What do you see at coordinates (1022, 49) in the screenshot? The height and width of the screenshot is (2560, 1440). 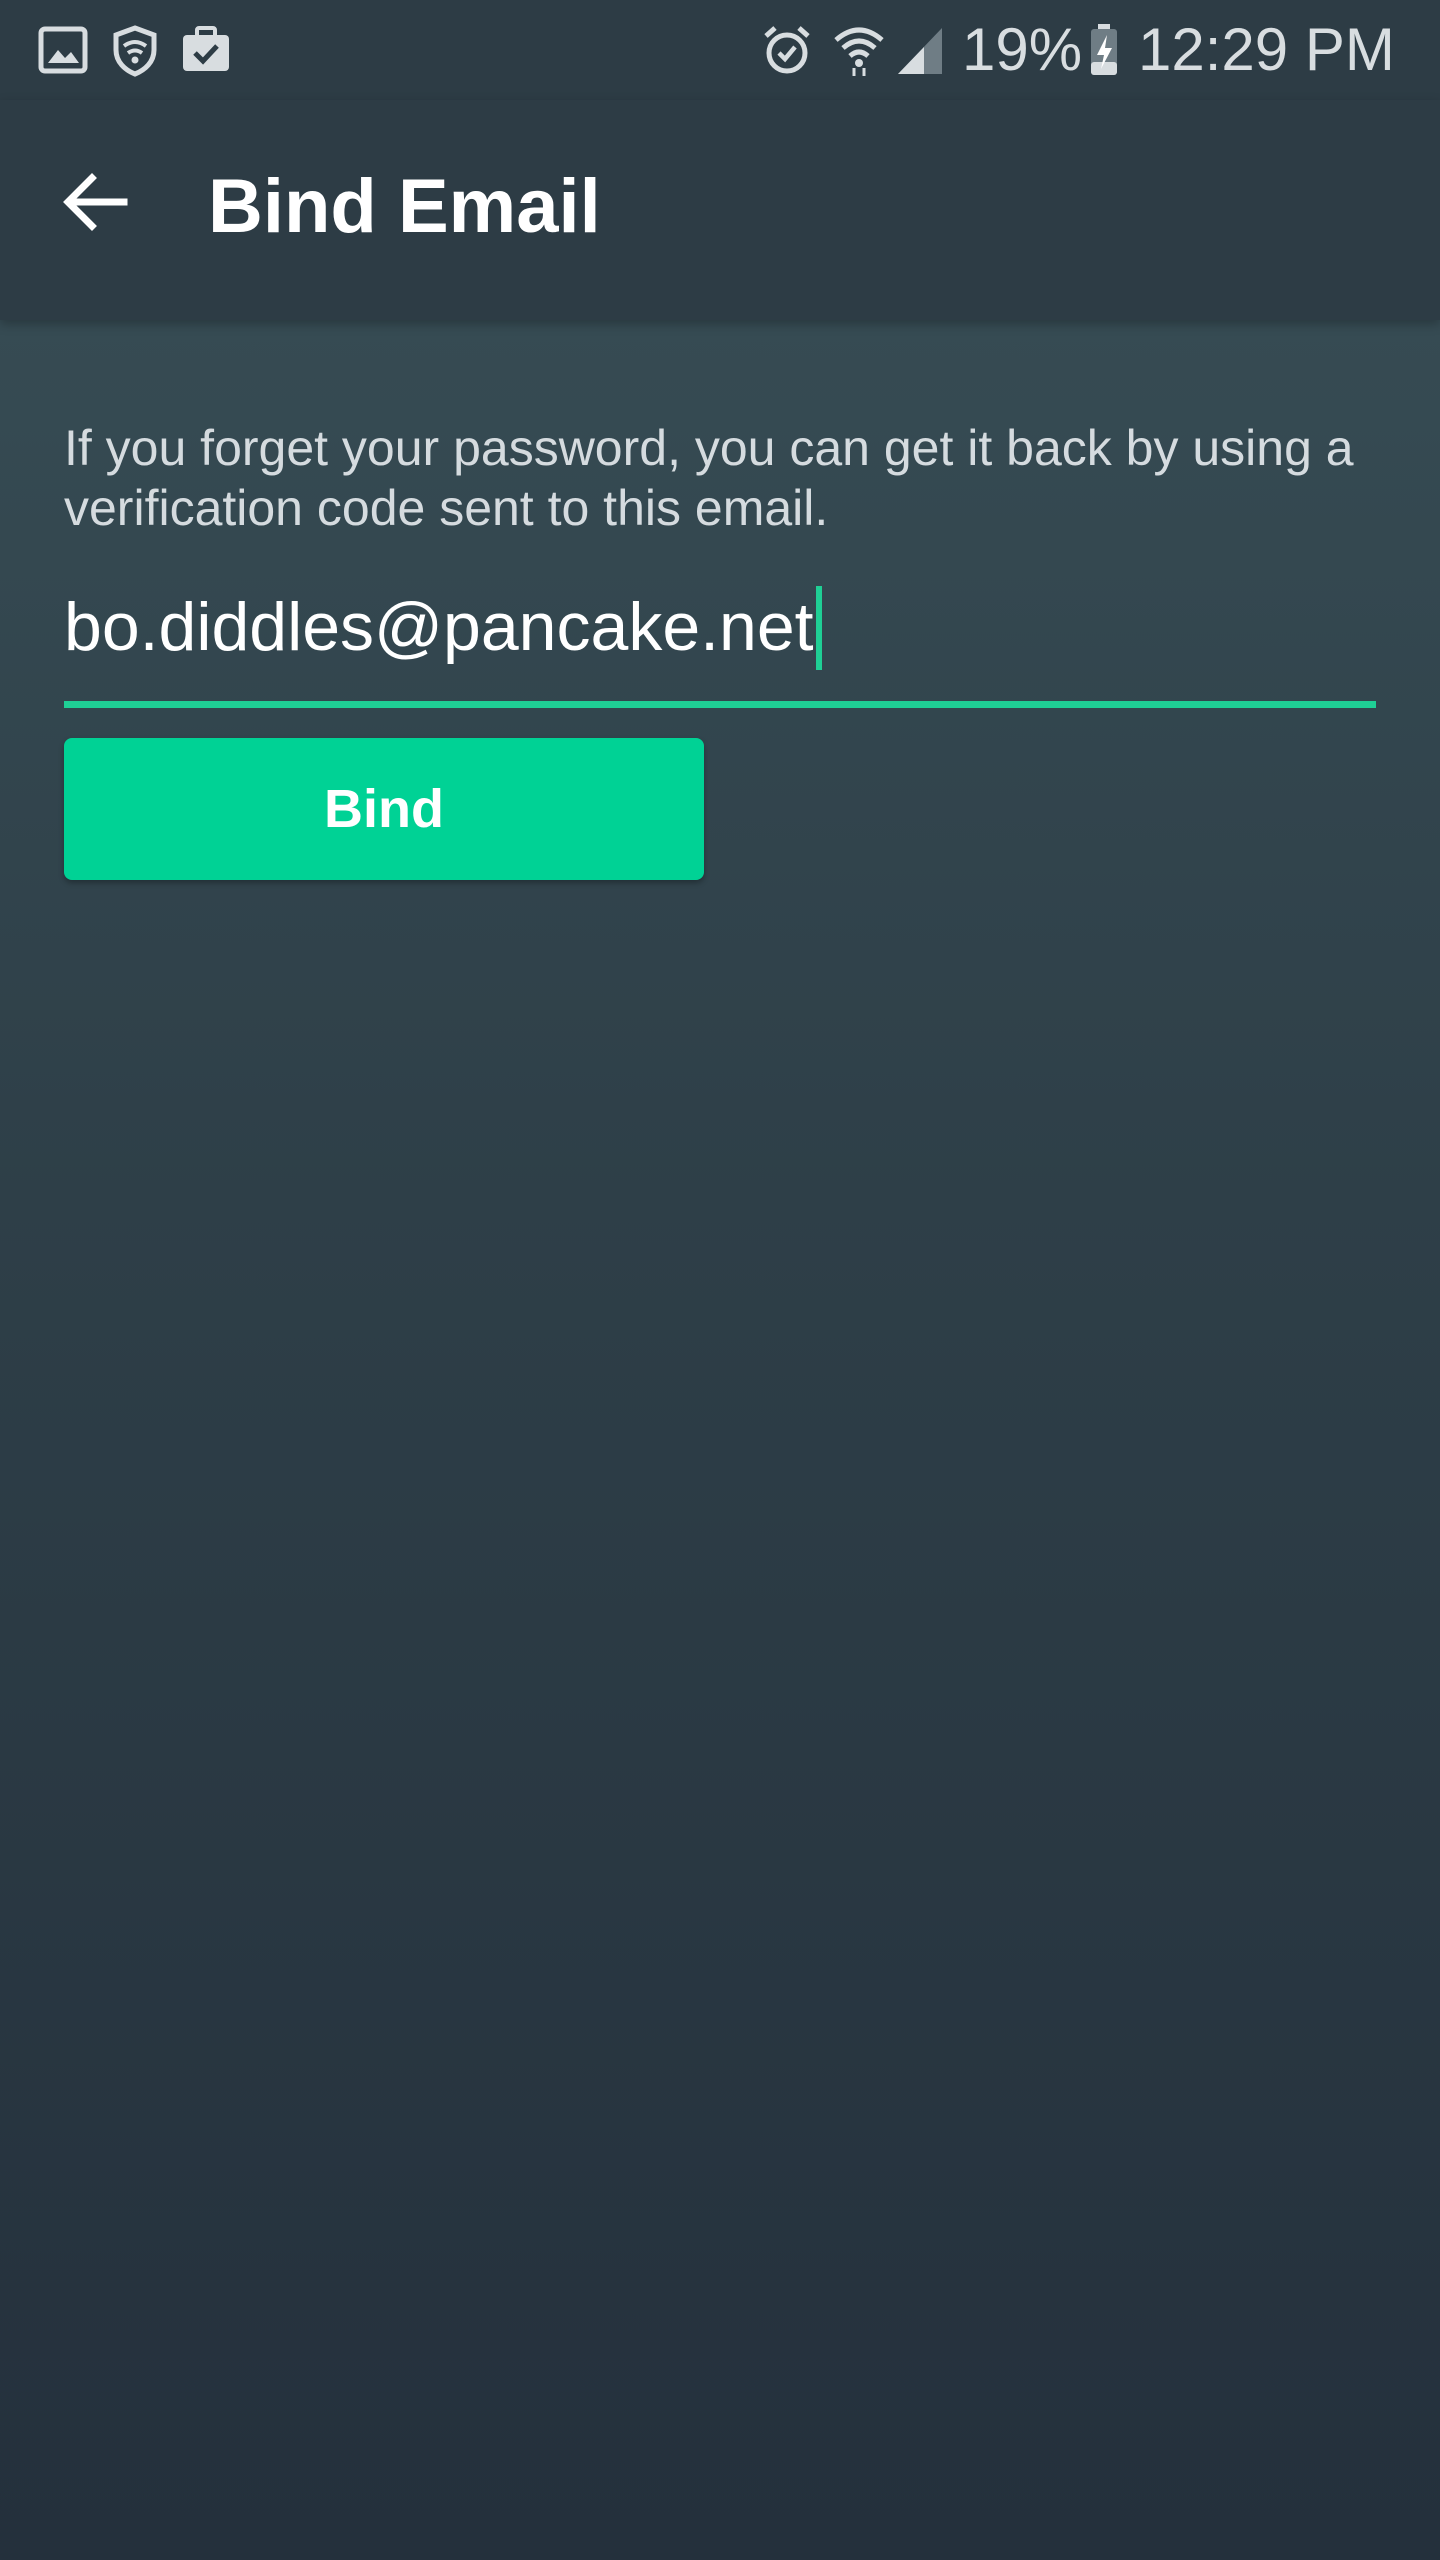 I see `battery-percent: 19%` at bounding box center [1022, 49].